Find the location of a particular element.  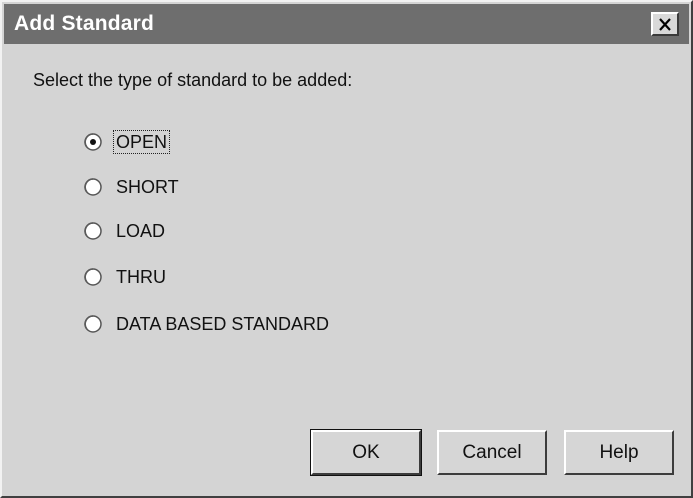

radio-option-open: OPEN is located at coordinates (127, 142).